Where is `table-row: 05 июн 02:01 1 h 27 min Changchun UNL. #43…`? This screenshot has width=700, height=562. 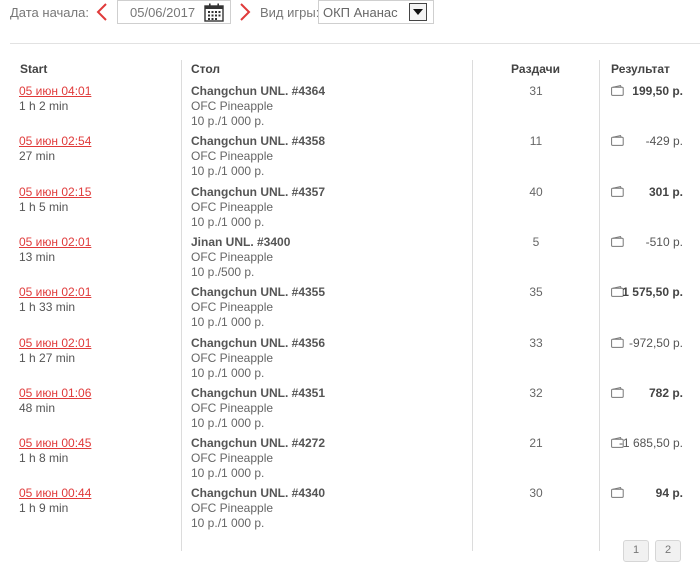
table-row: 05 июн 02:01 1 h 27 min Changchun UNL. #43… is located at coordinates (350, 361).